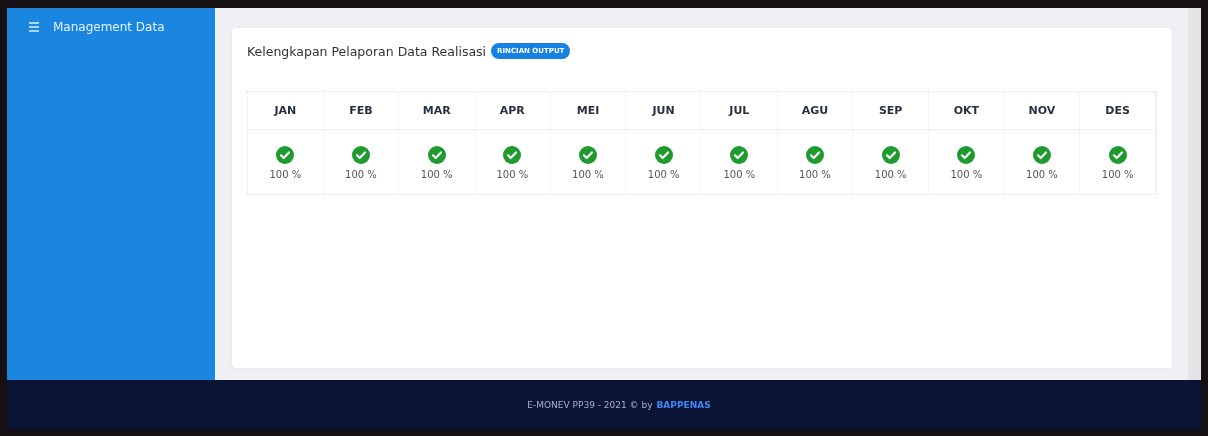  I want to click on scrollbar, so click(1194, 194).